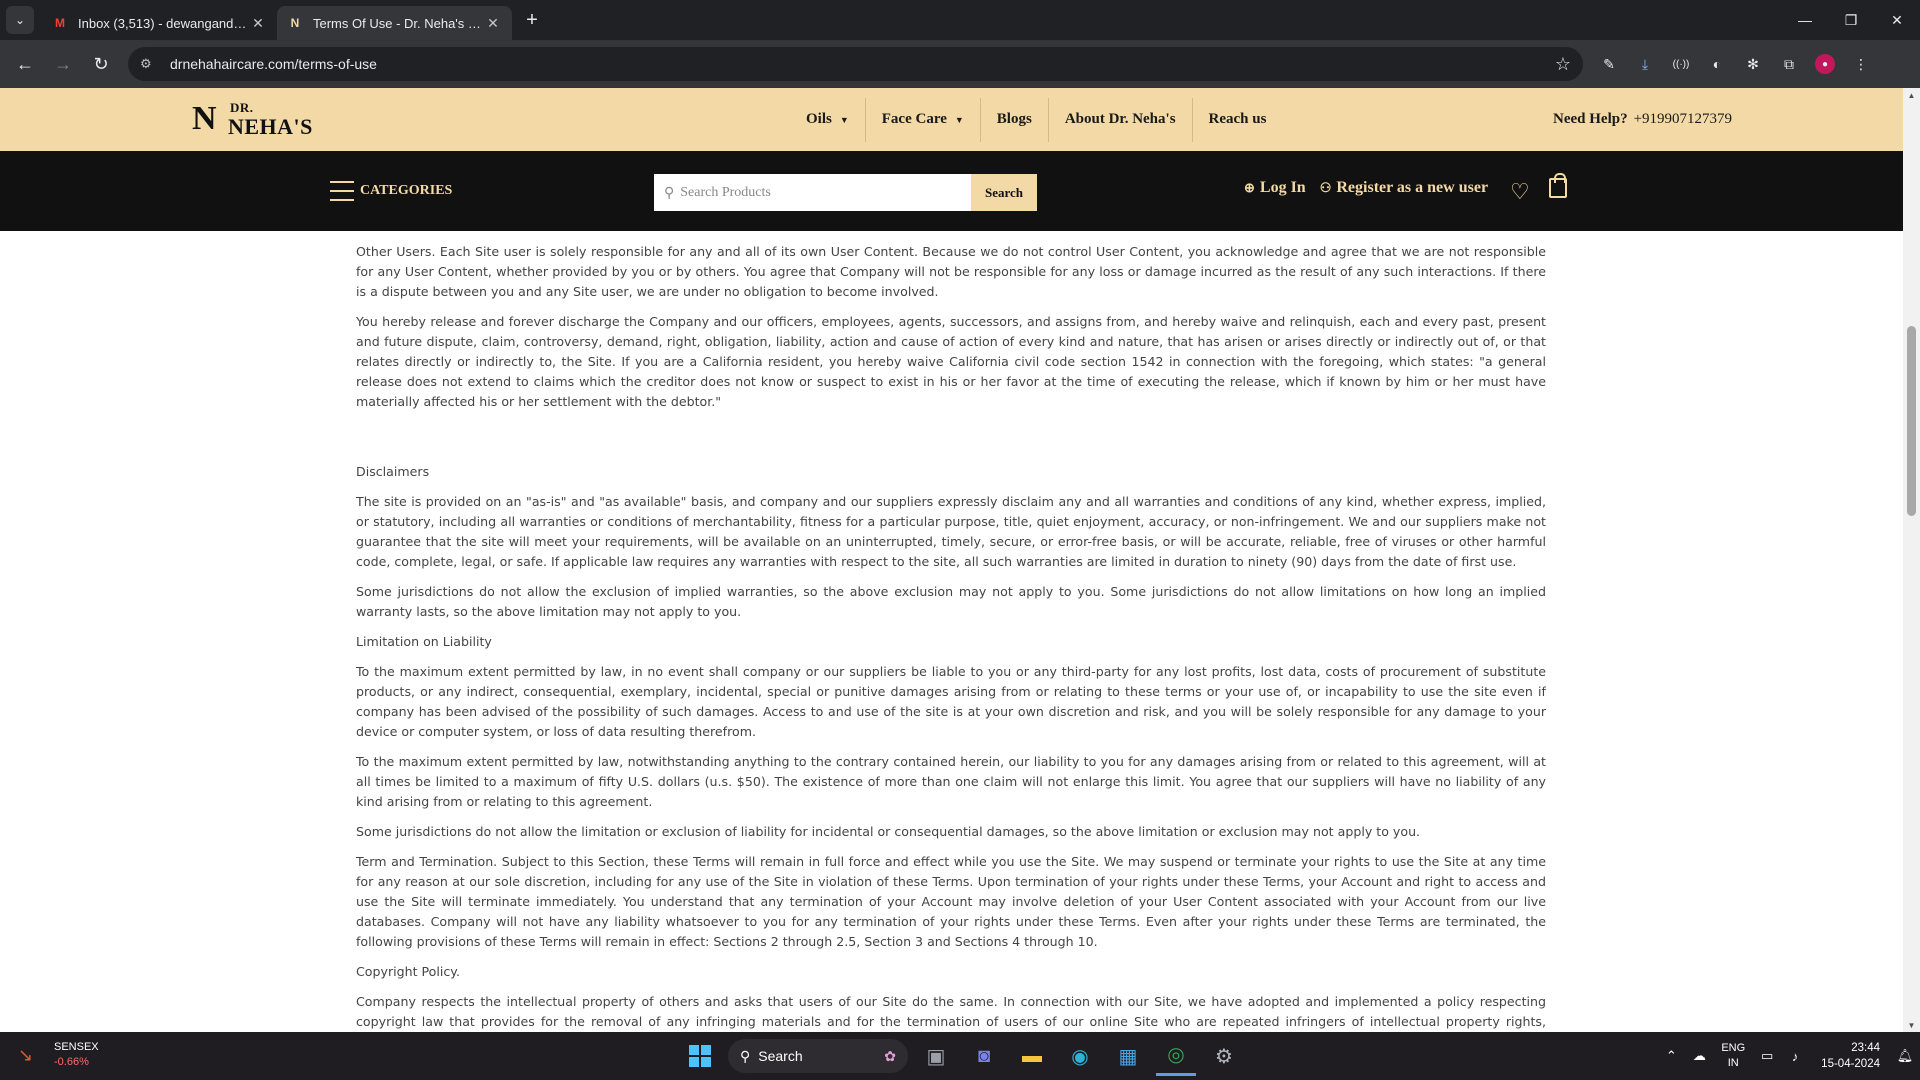 Image resolution: width=1920 pixels, height=1080 pixels. I want to click on stock-trend-icon: ↘, so click(26, 1054).